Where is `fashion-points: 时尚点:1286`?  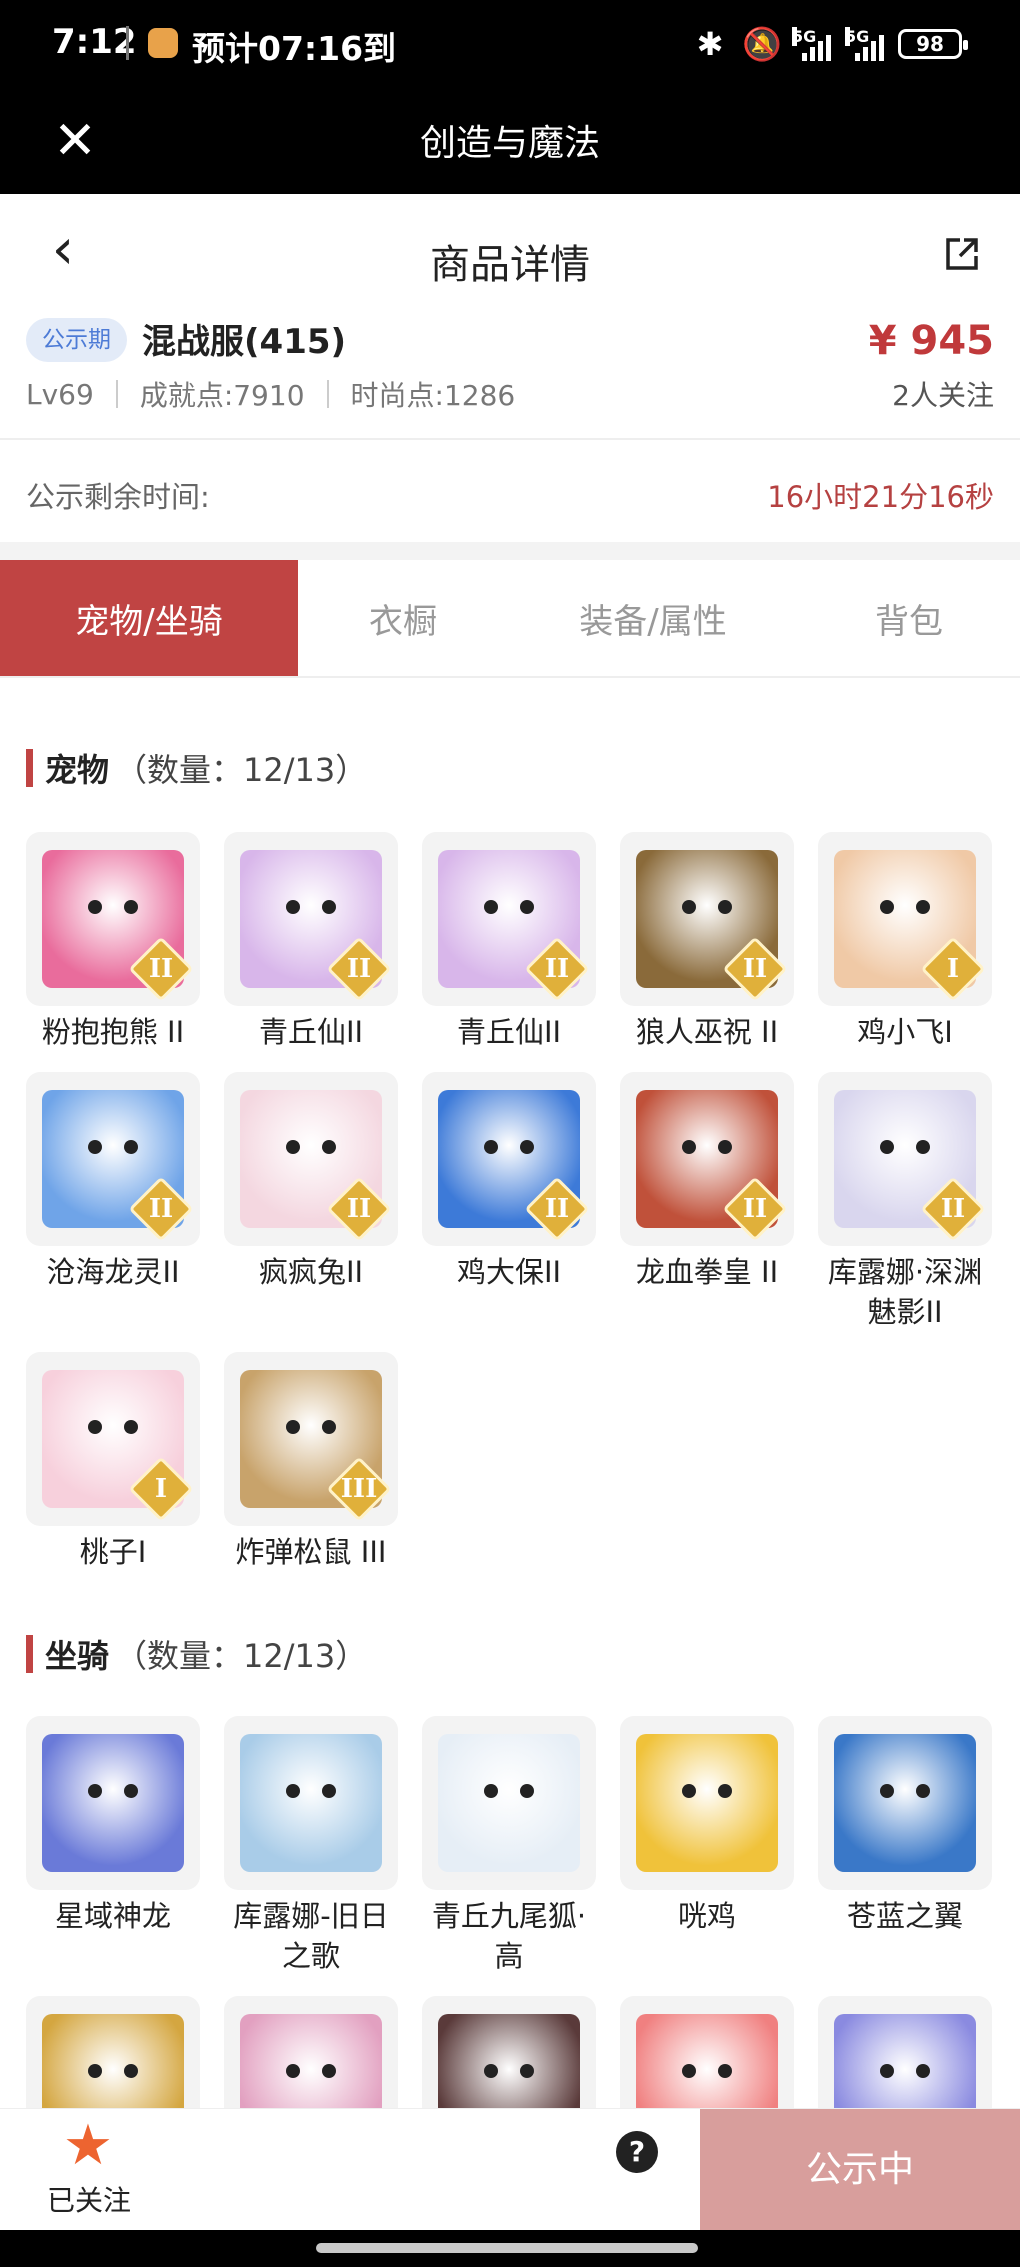 fashion-points: 时尚点:1286 is located at coordinates (433, 395).